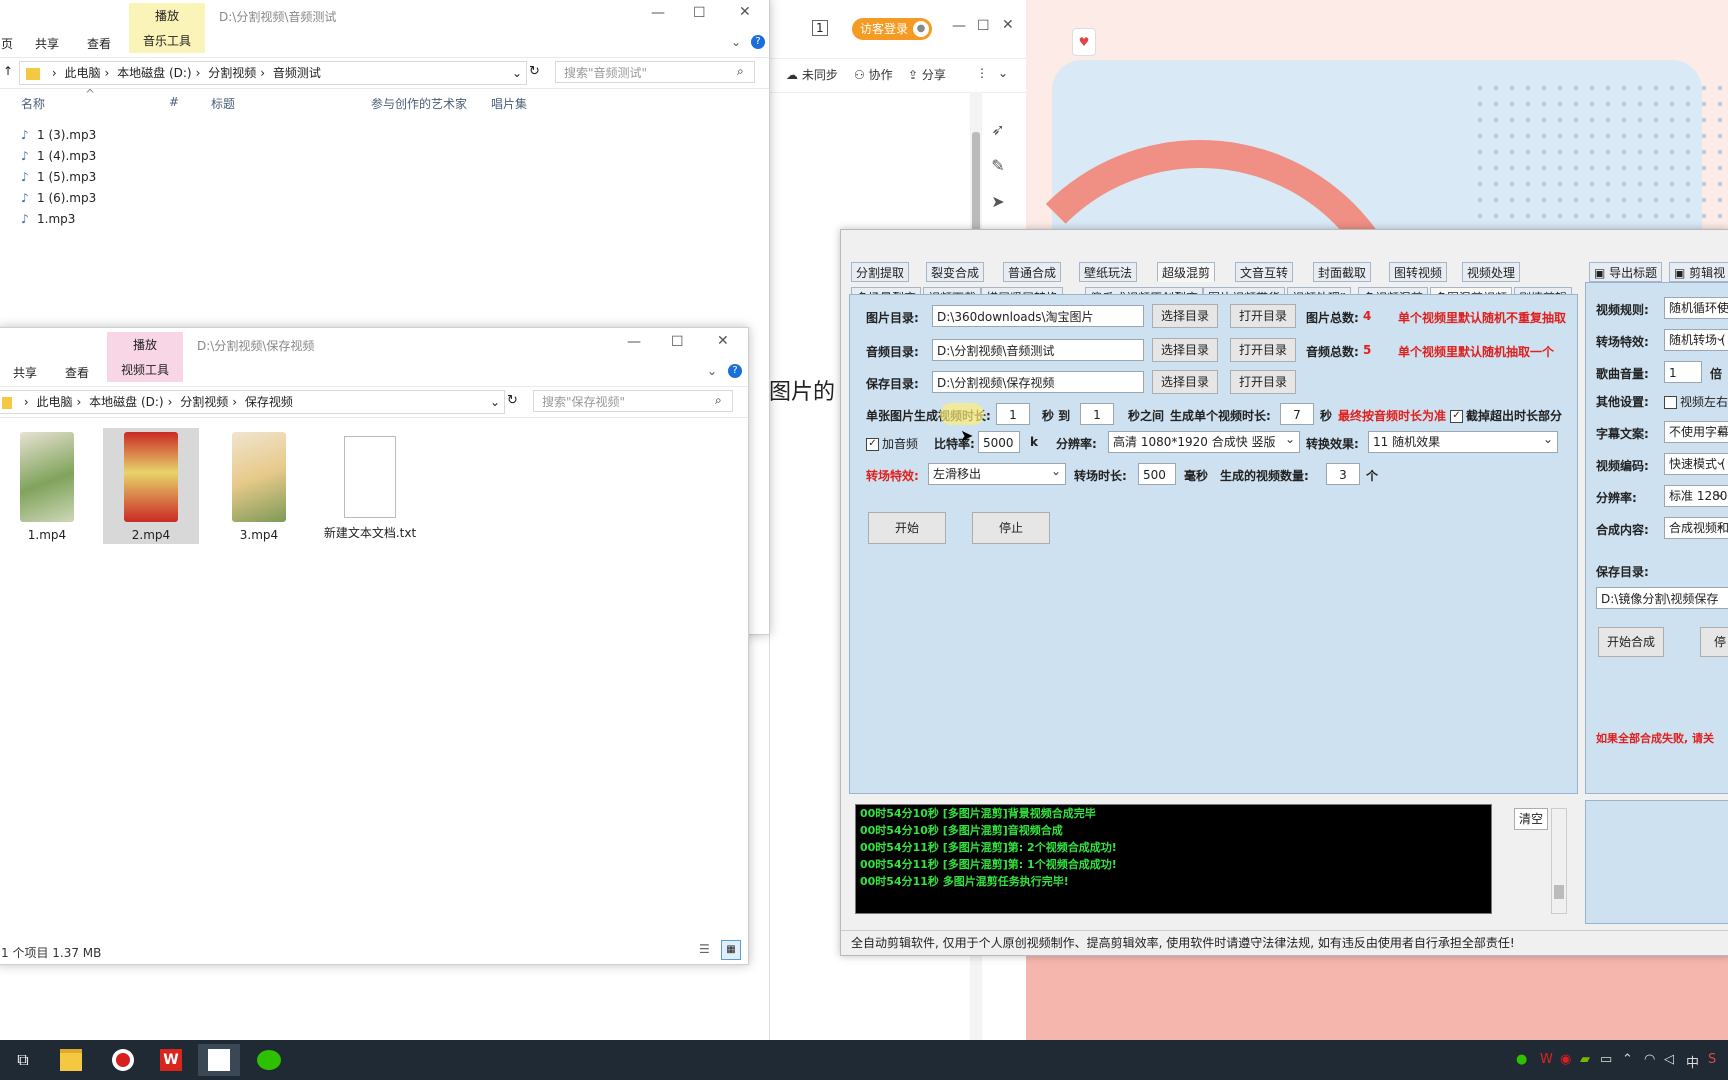 The height and width of the screenshot is (1080, 1728). Describe the element at coordinates (1683, 372) in the screenshot. I see `volume-input: 1` at that location.